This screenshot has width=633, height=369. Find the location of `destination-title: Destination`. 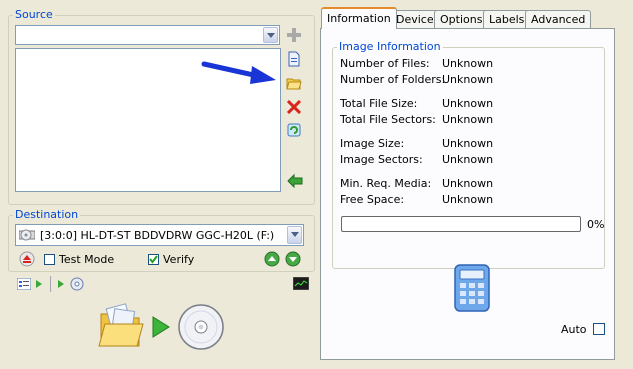

destination-title: Destination is located at coordinates (47, 214).